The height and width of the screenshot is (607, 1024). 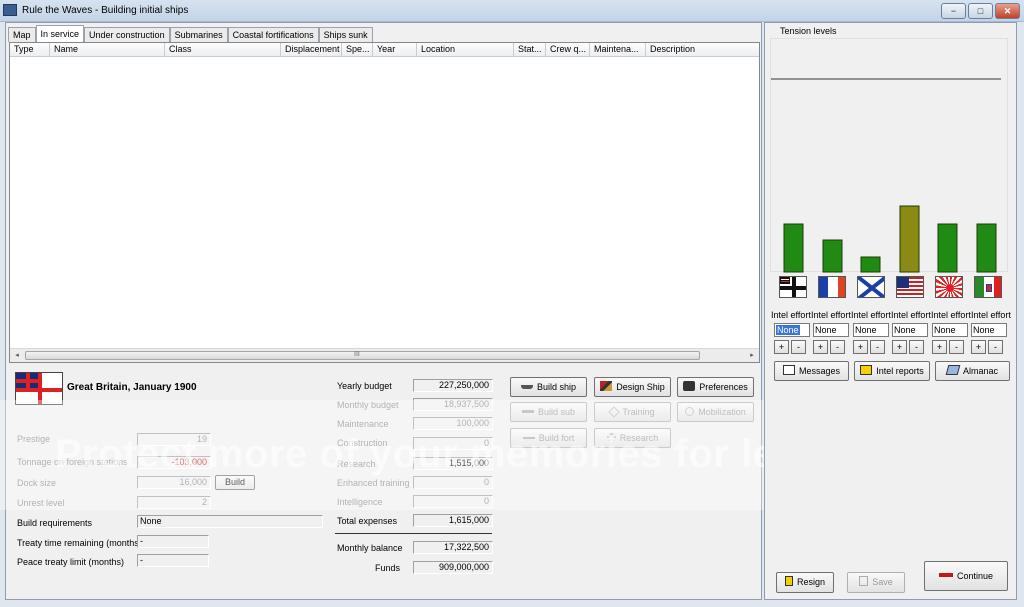 What do you see at coordinates (640, 387) in the screenshot?
I see `design-ship-label: Design Ship` at bounding box center [640, 387].